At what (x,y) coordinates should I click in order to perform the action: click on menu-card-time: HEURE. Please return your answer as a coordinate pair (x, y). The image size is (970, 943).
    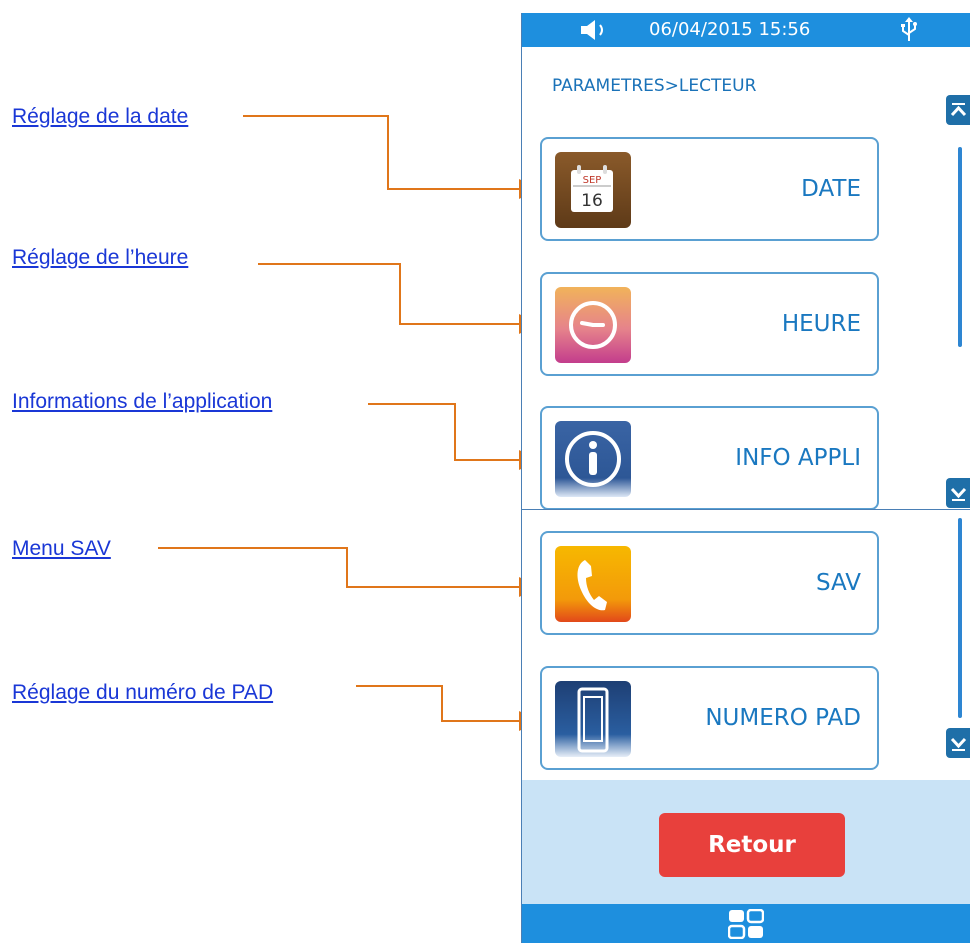
    Looking at the image, I should click on (709, 324).